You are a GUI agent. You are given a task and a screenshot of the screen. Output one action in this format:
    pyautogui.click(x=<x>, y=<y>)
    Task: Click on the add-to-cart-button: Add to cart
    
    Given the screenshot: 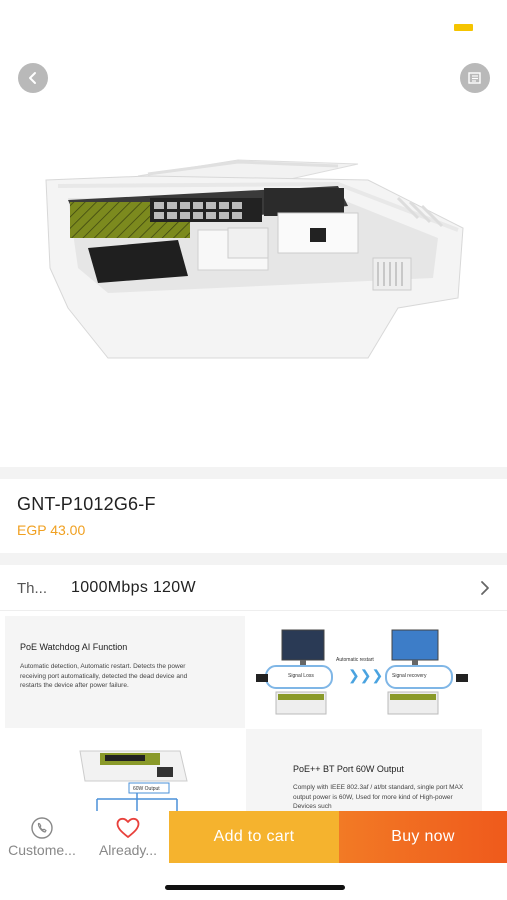 What is the action you would take?
    pyautogui.click(x=254, y=837)
    